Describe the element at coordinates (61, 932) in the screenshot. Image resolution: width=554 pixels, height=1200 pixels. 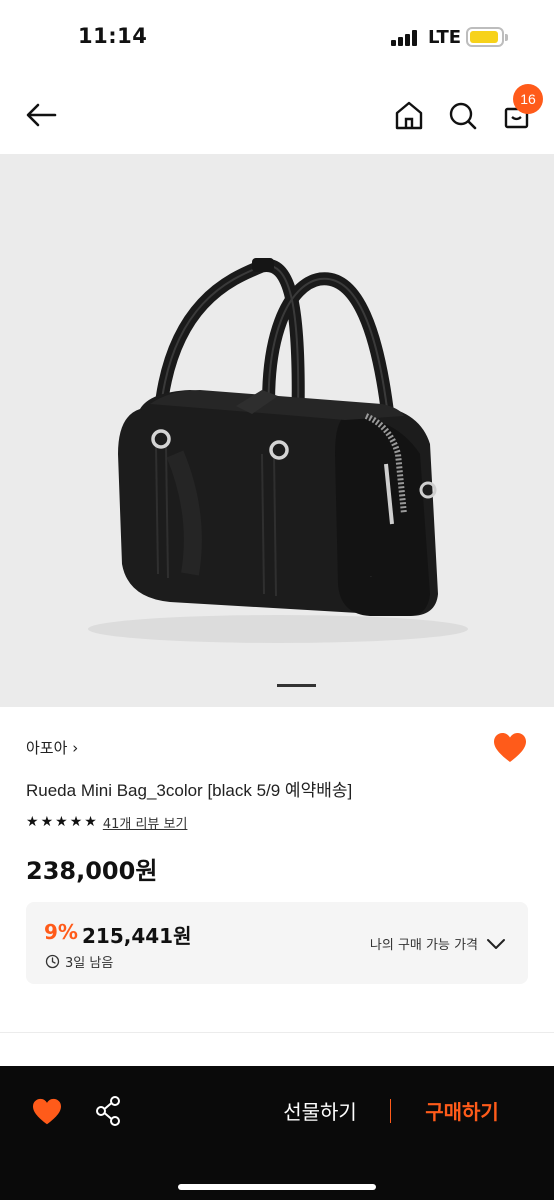
I see `discount-rate: 9%` at that location.